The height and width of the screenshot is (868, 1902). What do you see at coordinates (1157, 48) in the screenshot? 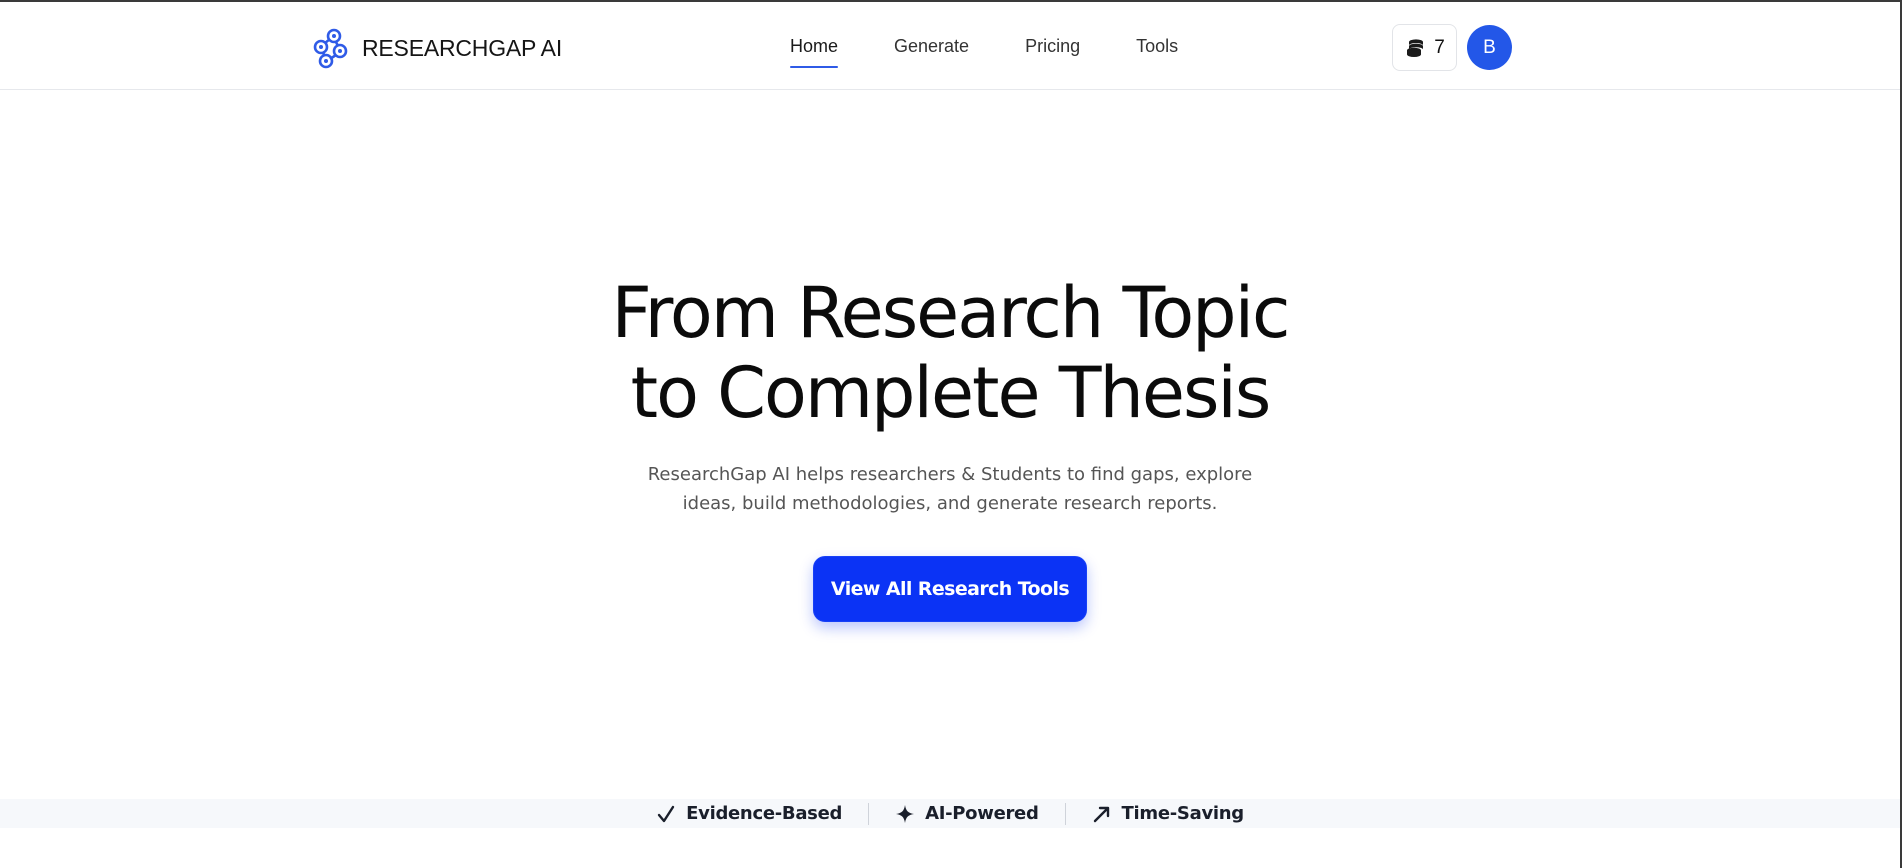
I see `nav-tools: Tools` at bounding box center [1157, 48].